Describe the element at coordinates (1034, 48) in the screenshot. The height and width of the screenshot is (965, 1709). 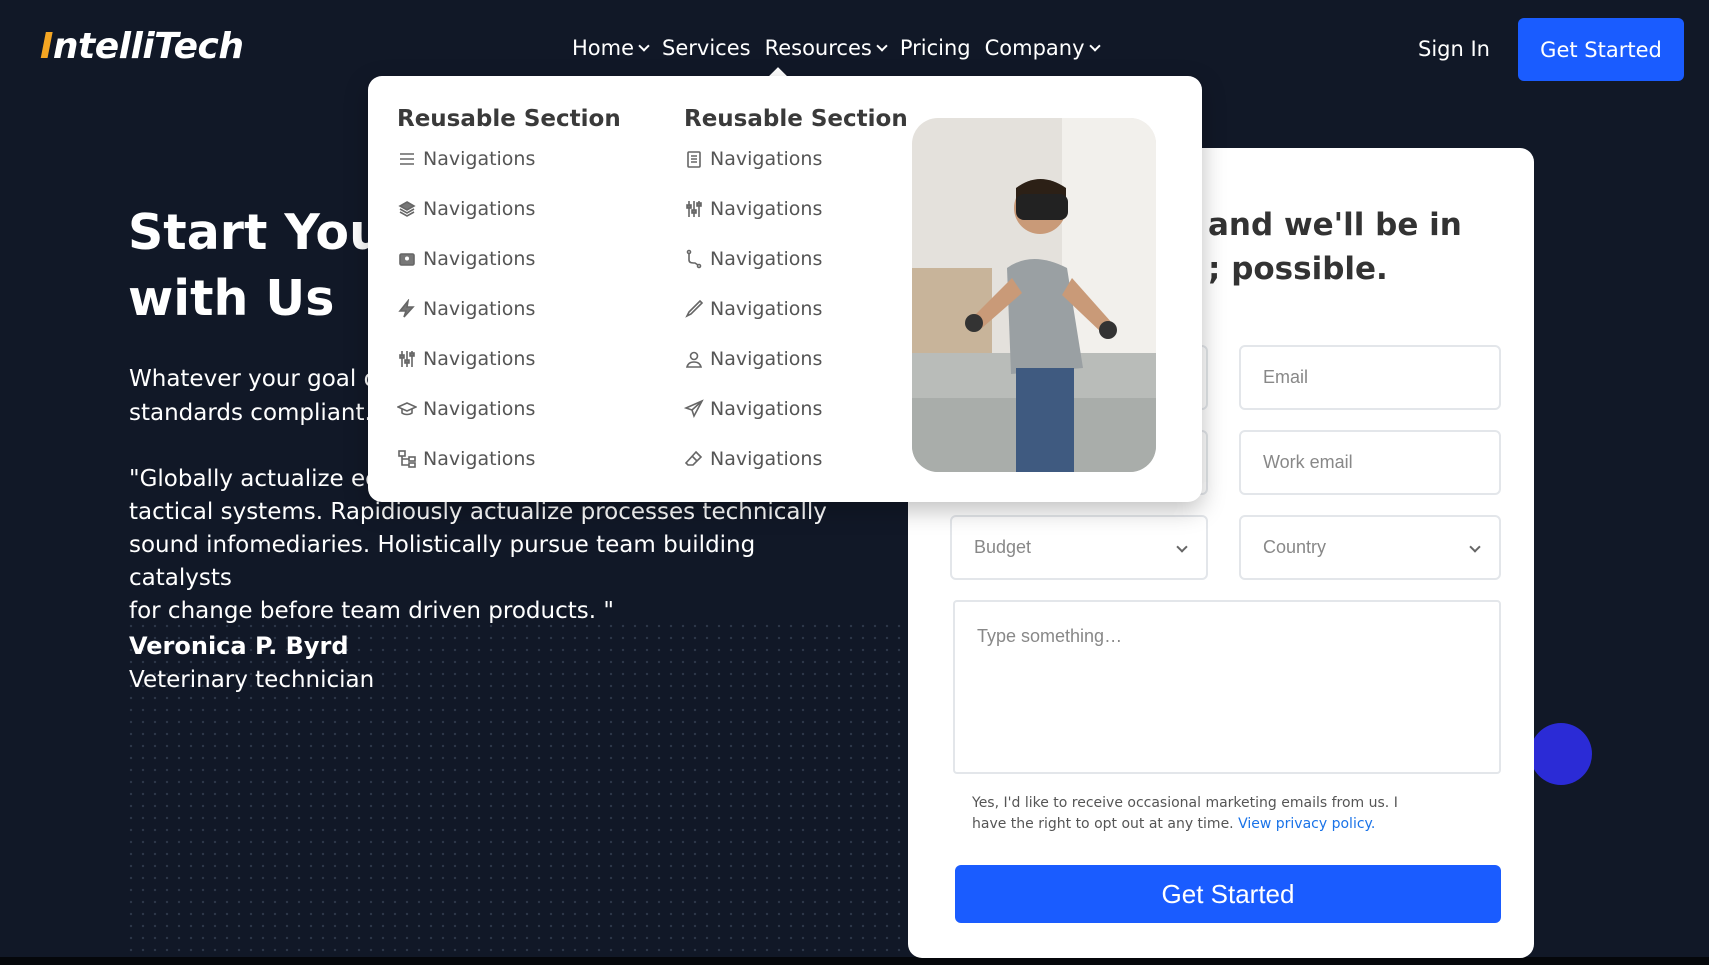
I see `nav-company-label: Company` at that location.